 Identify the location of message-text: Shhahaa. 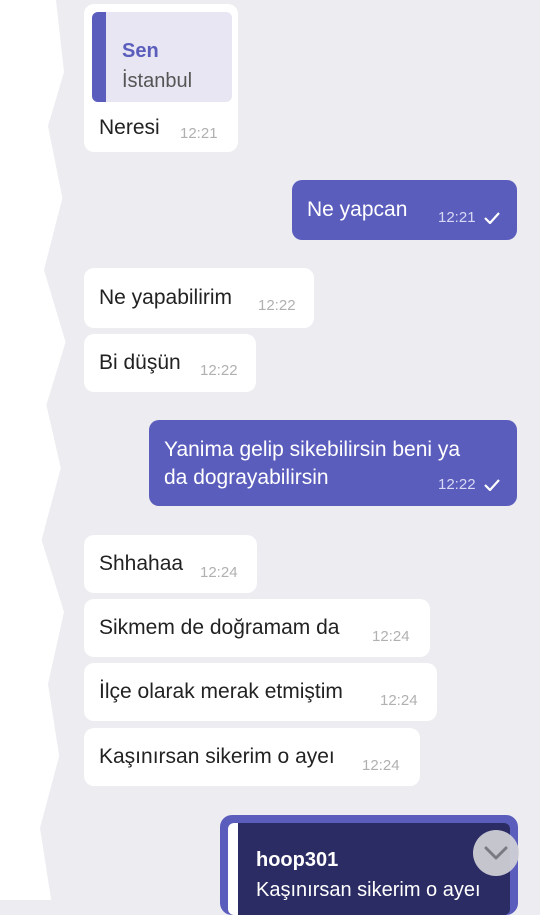
(141, 563).